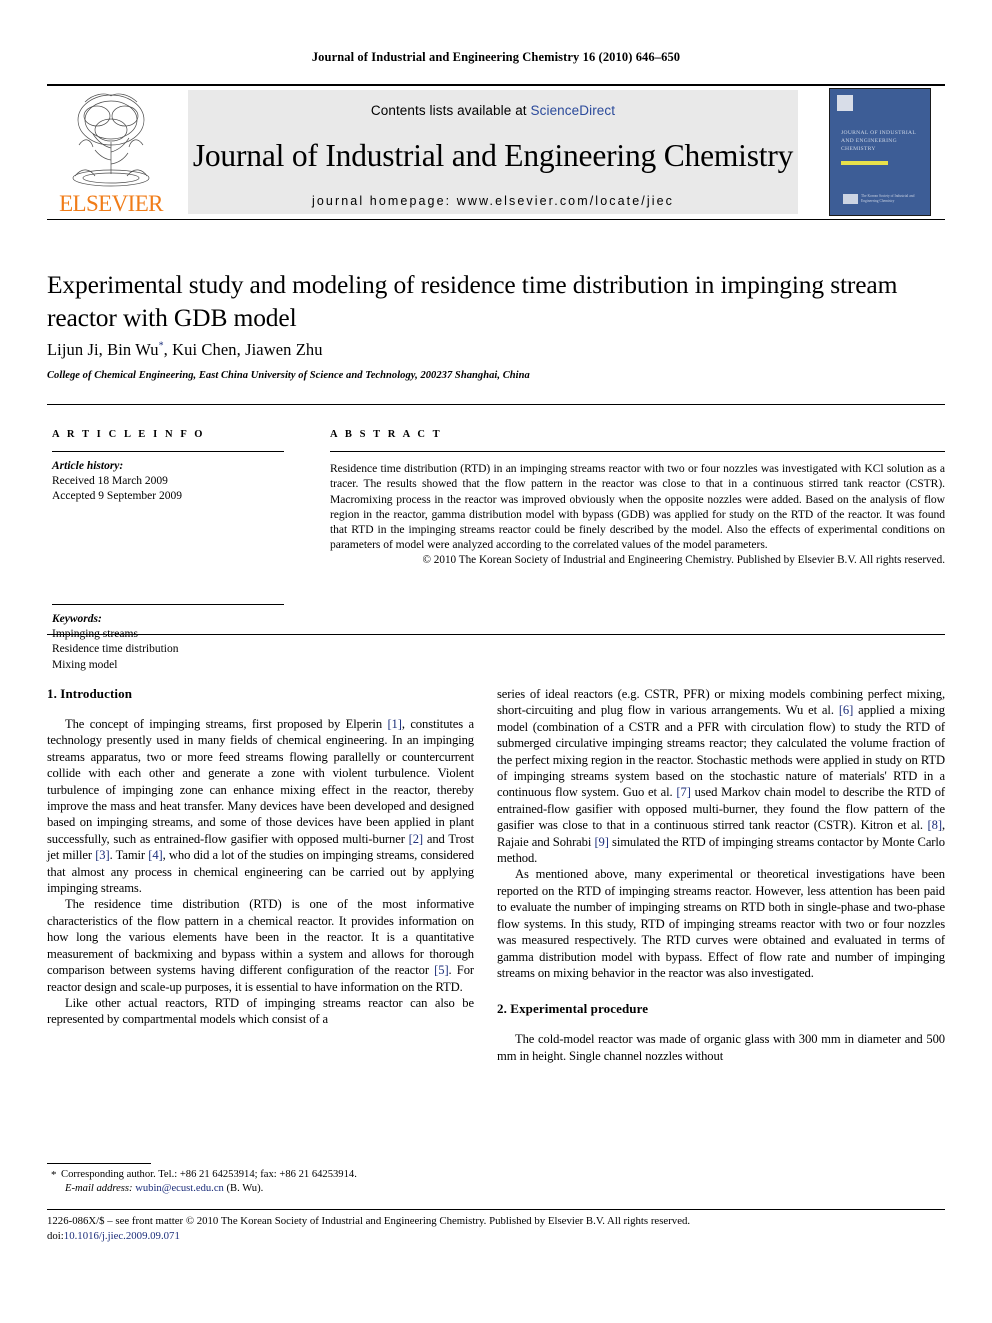 The image size is (992, 1323). What do you see at coordinates (496, 85) in the screenshot?
I see `header-rule` at bounding box center [496, 85].